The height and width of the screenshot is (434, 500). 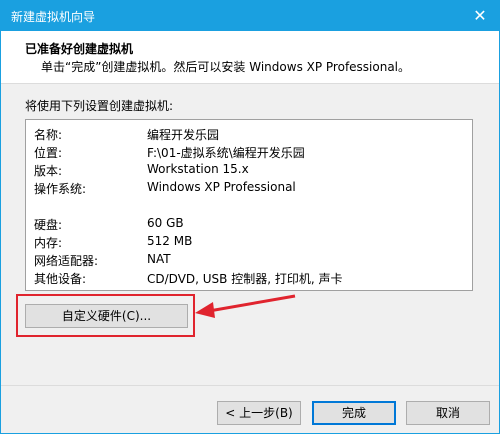 What do you see at coordinates (48, 225) in the screenshot?
I see `summary-key: 硬盘:` at bounding box center [48, 225].